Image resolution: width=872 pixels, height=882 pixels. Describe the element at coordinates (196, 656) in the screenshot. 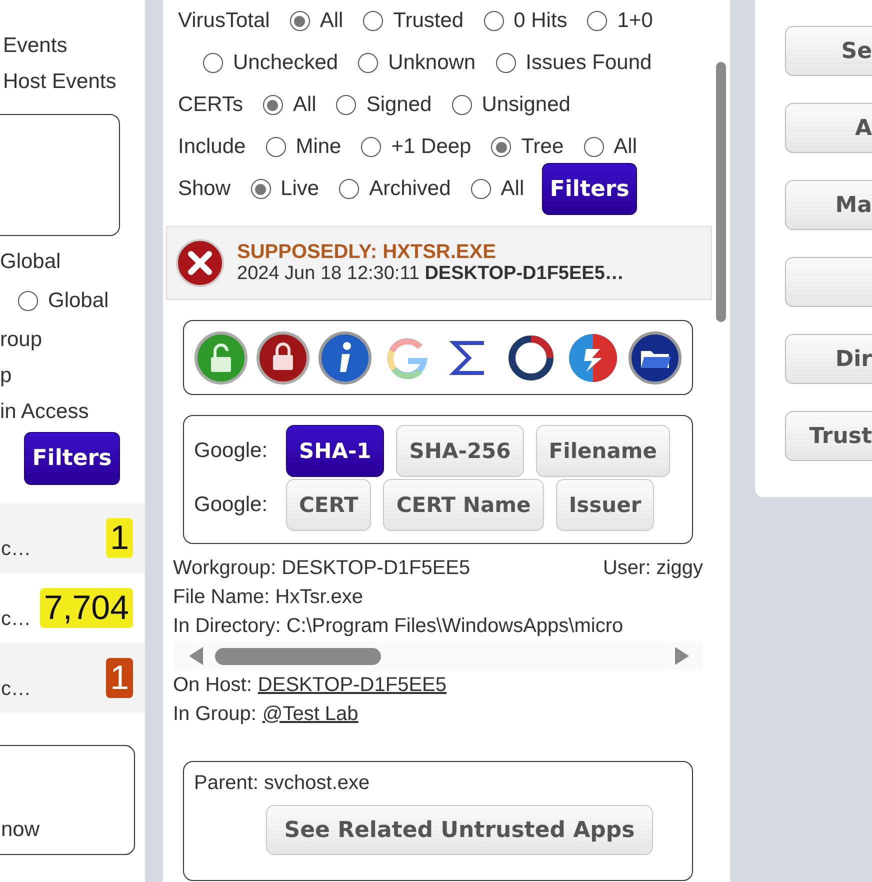

I see `scroll-left-icon` at that location.